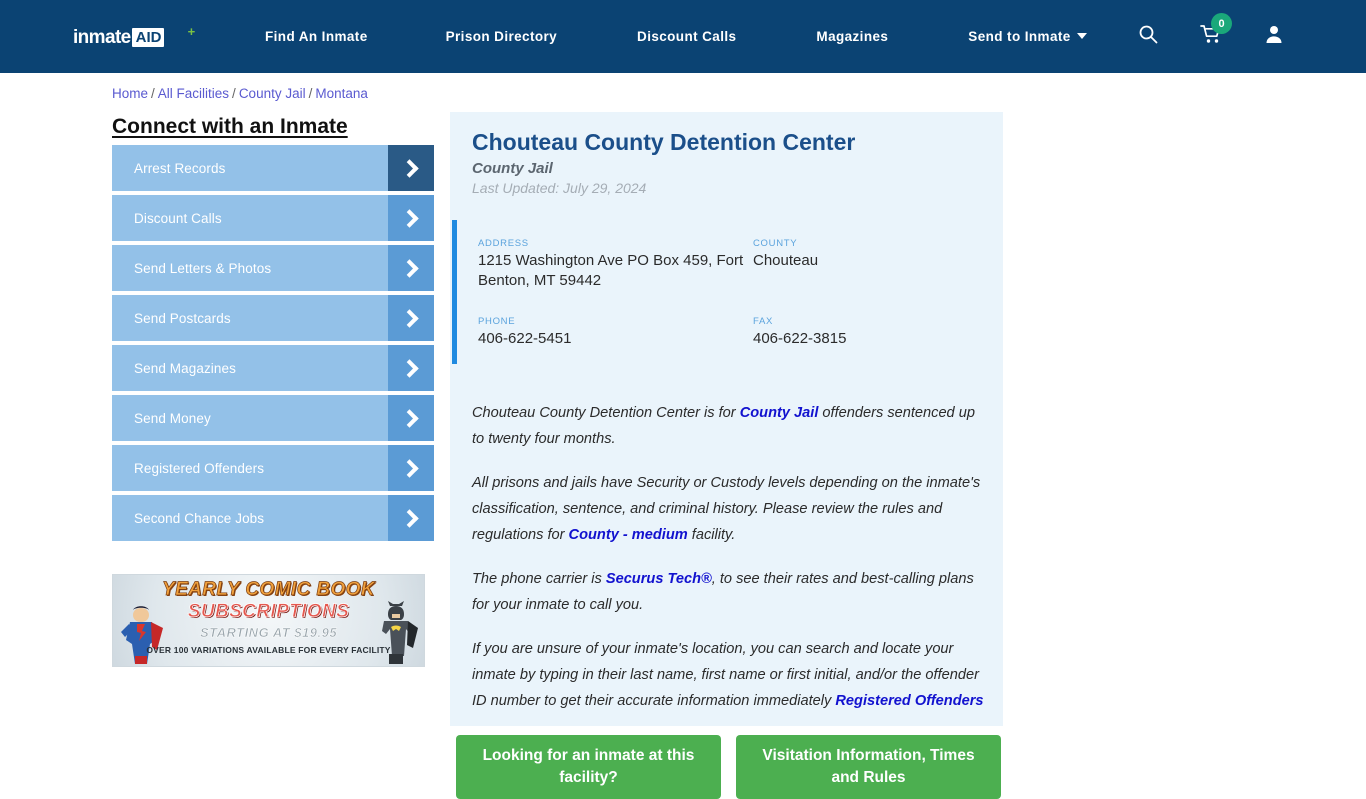 This screenshot has width=1366, height=799. I want to click on last-updated-text: Last Updated: July 29, 2024, so click(559, 188).